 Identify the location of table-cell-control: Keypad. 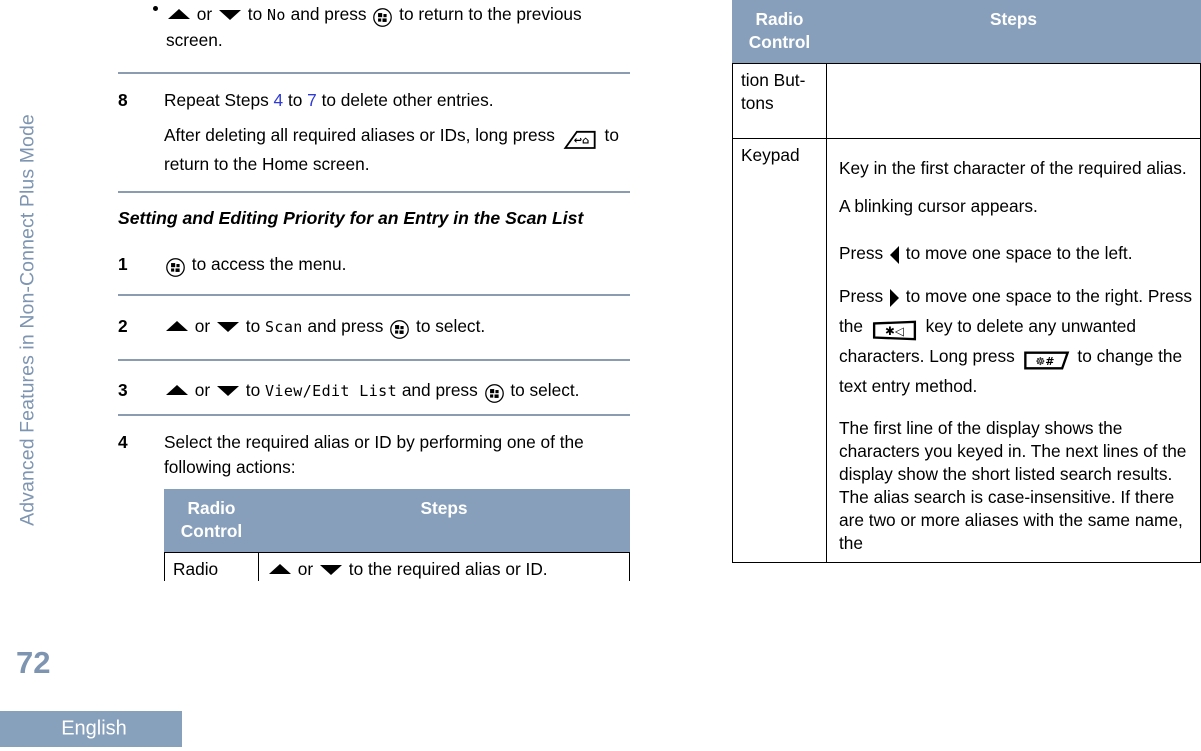
(779, 350).